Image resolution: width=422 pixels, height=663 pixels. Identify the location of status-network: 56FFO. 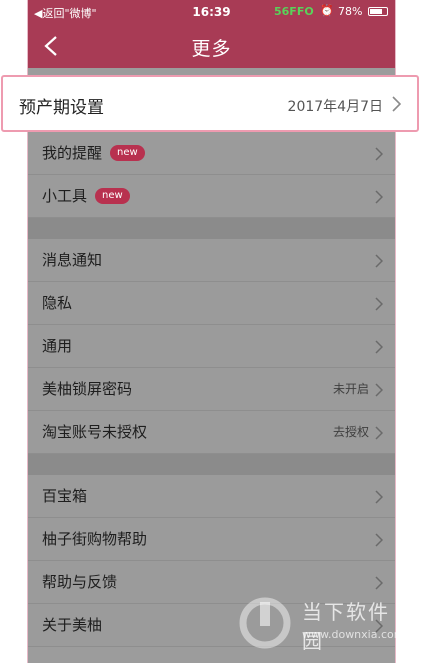
(294, 11).